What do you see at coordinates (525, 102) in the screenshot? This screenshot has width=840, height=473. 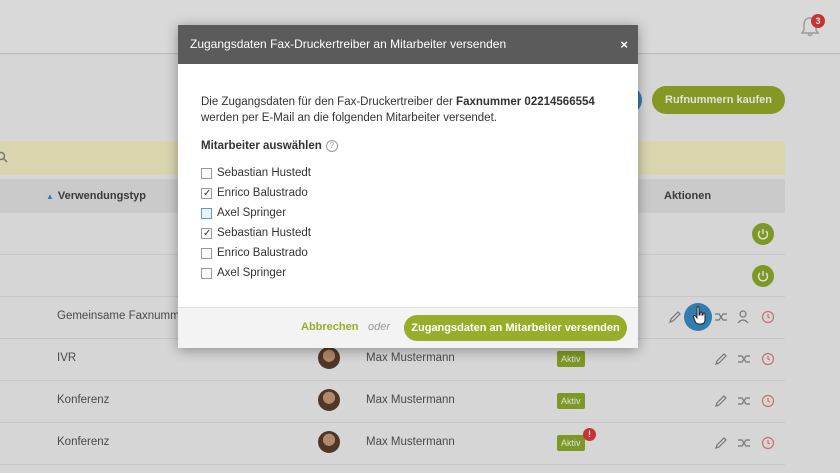 I see `fax-number: Faxnummer 02214566554` at bounding box center [525, 102].